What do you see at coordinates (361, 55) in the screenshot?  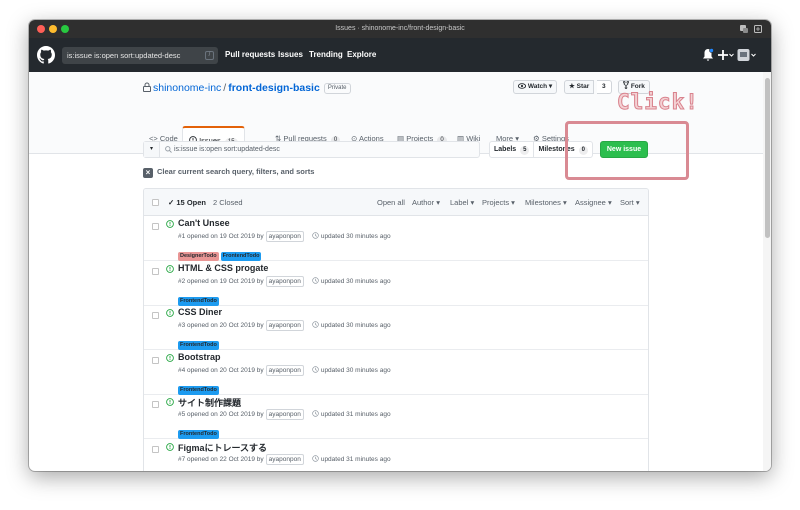 I see `nav-explore: Explore` at bounding box center [361, 55].